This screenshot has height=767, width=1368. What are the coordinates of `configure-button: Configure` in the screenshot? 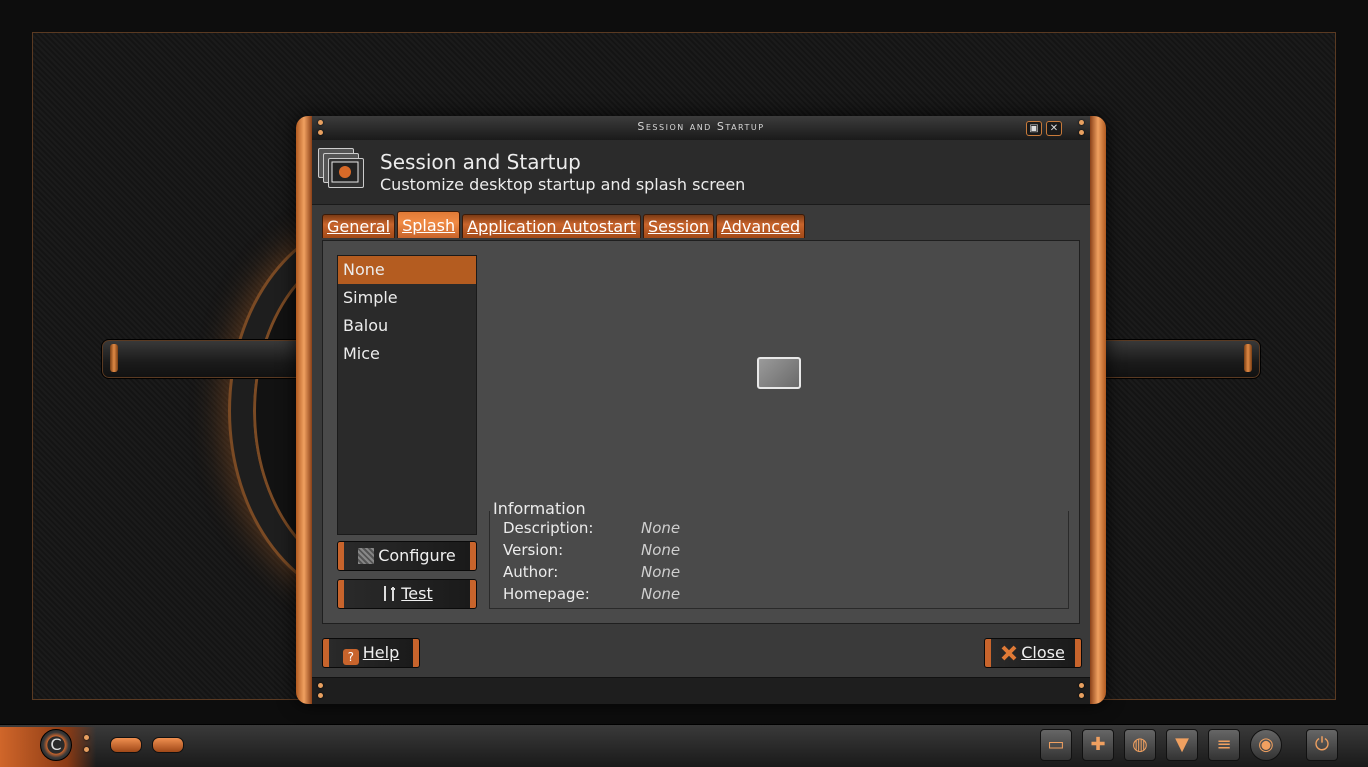 It's located at (407, 556).